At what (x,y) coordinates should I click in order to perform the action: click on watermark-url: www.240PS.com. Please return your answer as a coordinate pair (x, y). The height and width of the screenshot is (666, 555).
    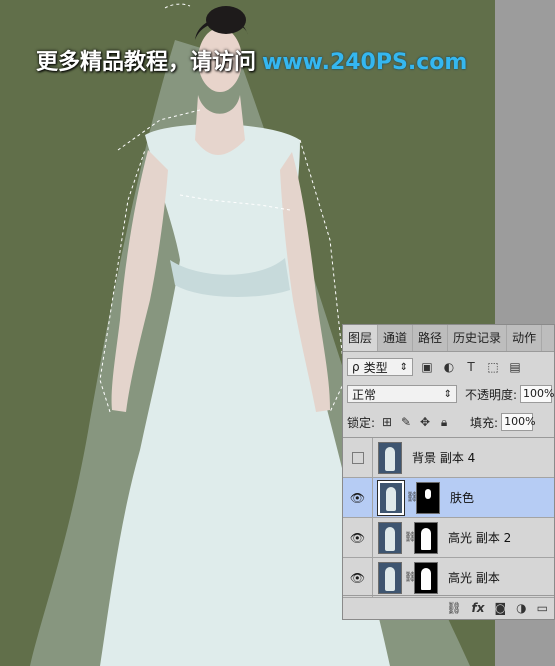
    Looking at the image, I should click on (365, 62).